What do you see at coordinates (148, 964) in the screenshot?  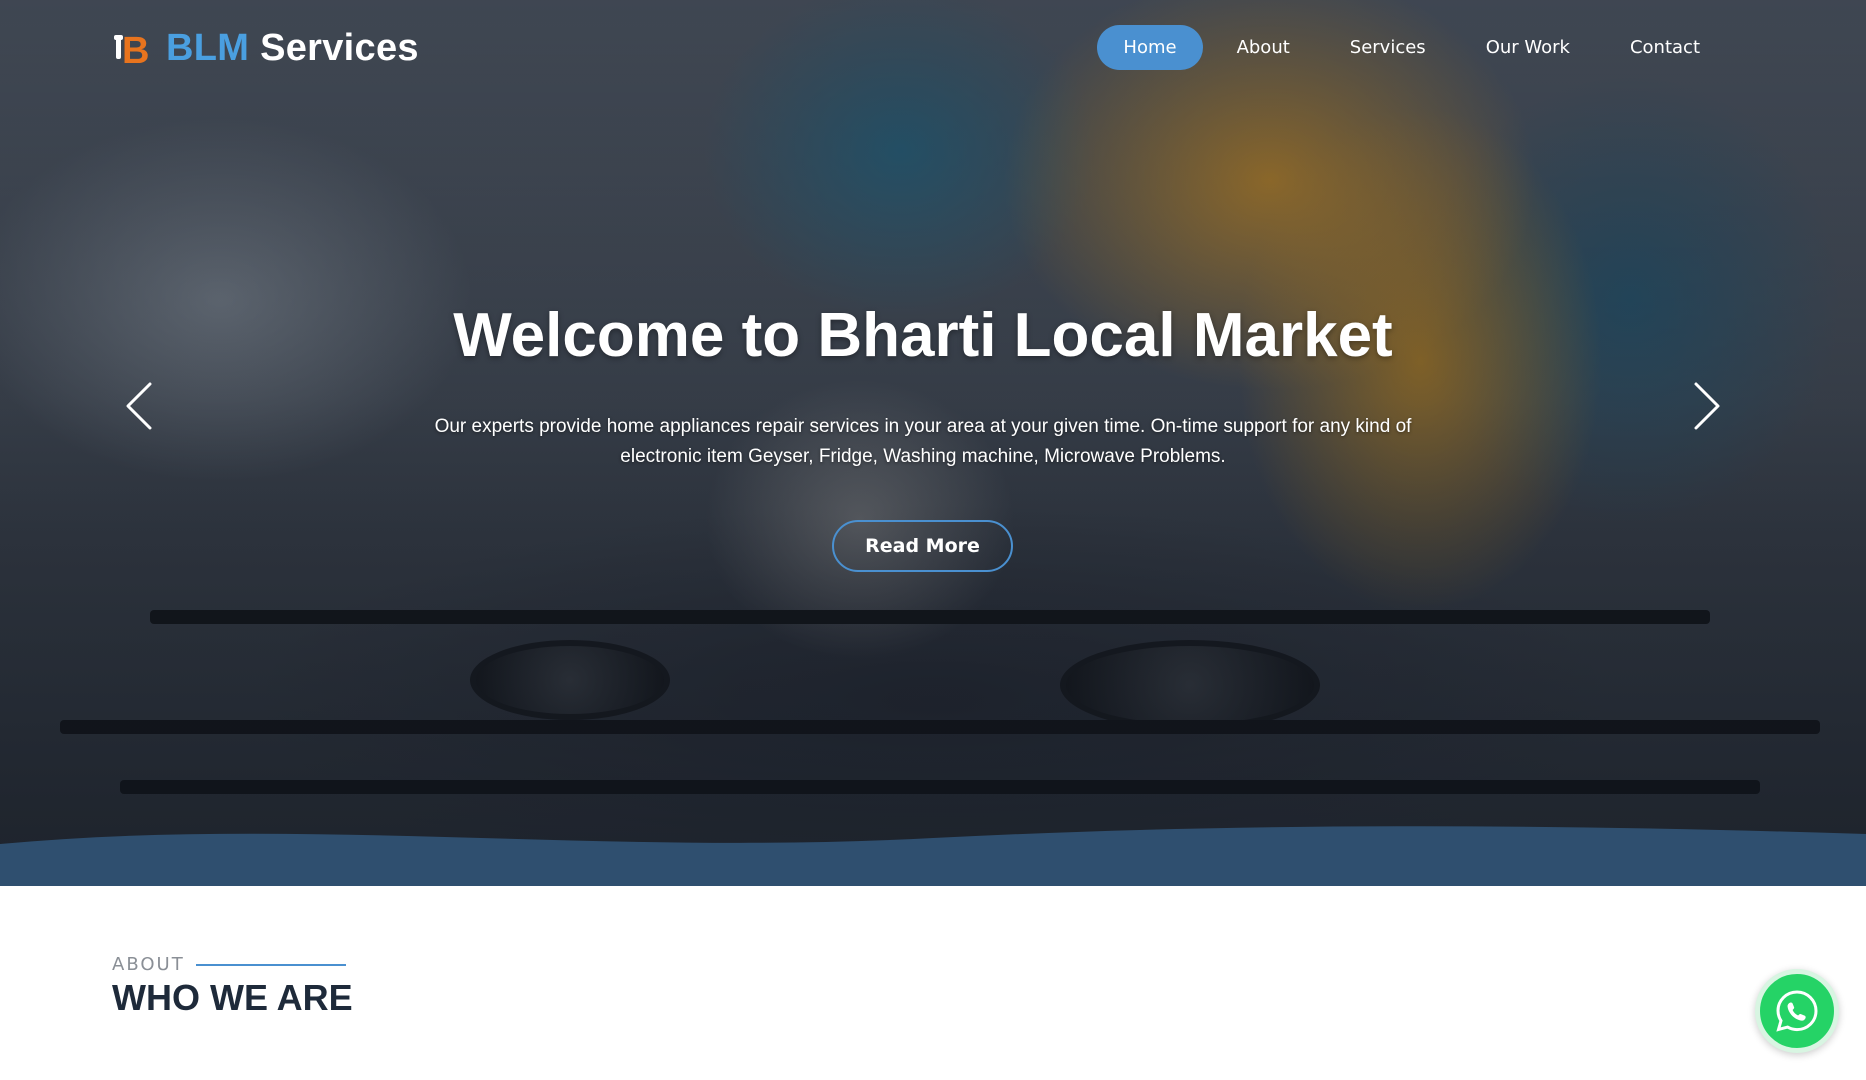 I see `about-eyebrow: ABOUT` at bounding box center [148, 964].